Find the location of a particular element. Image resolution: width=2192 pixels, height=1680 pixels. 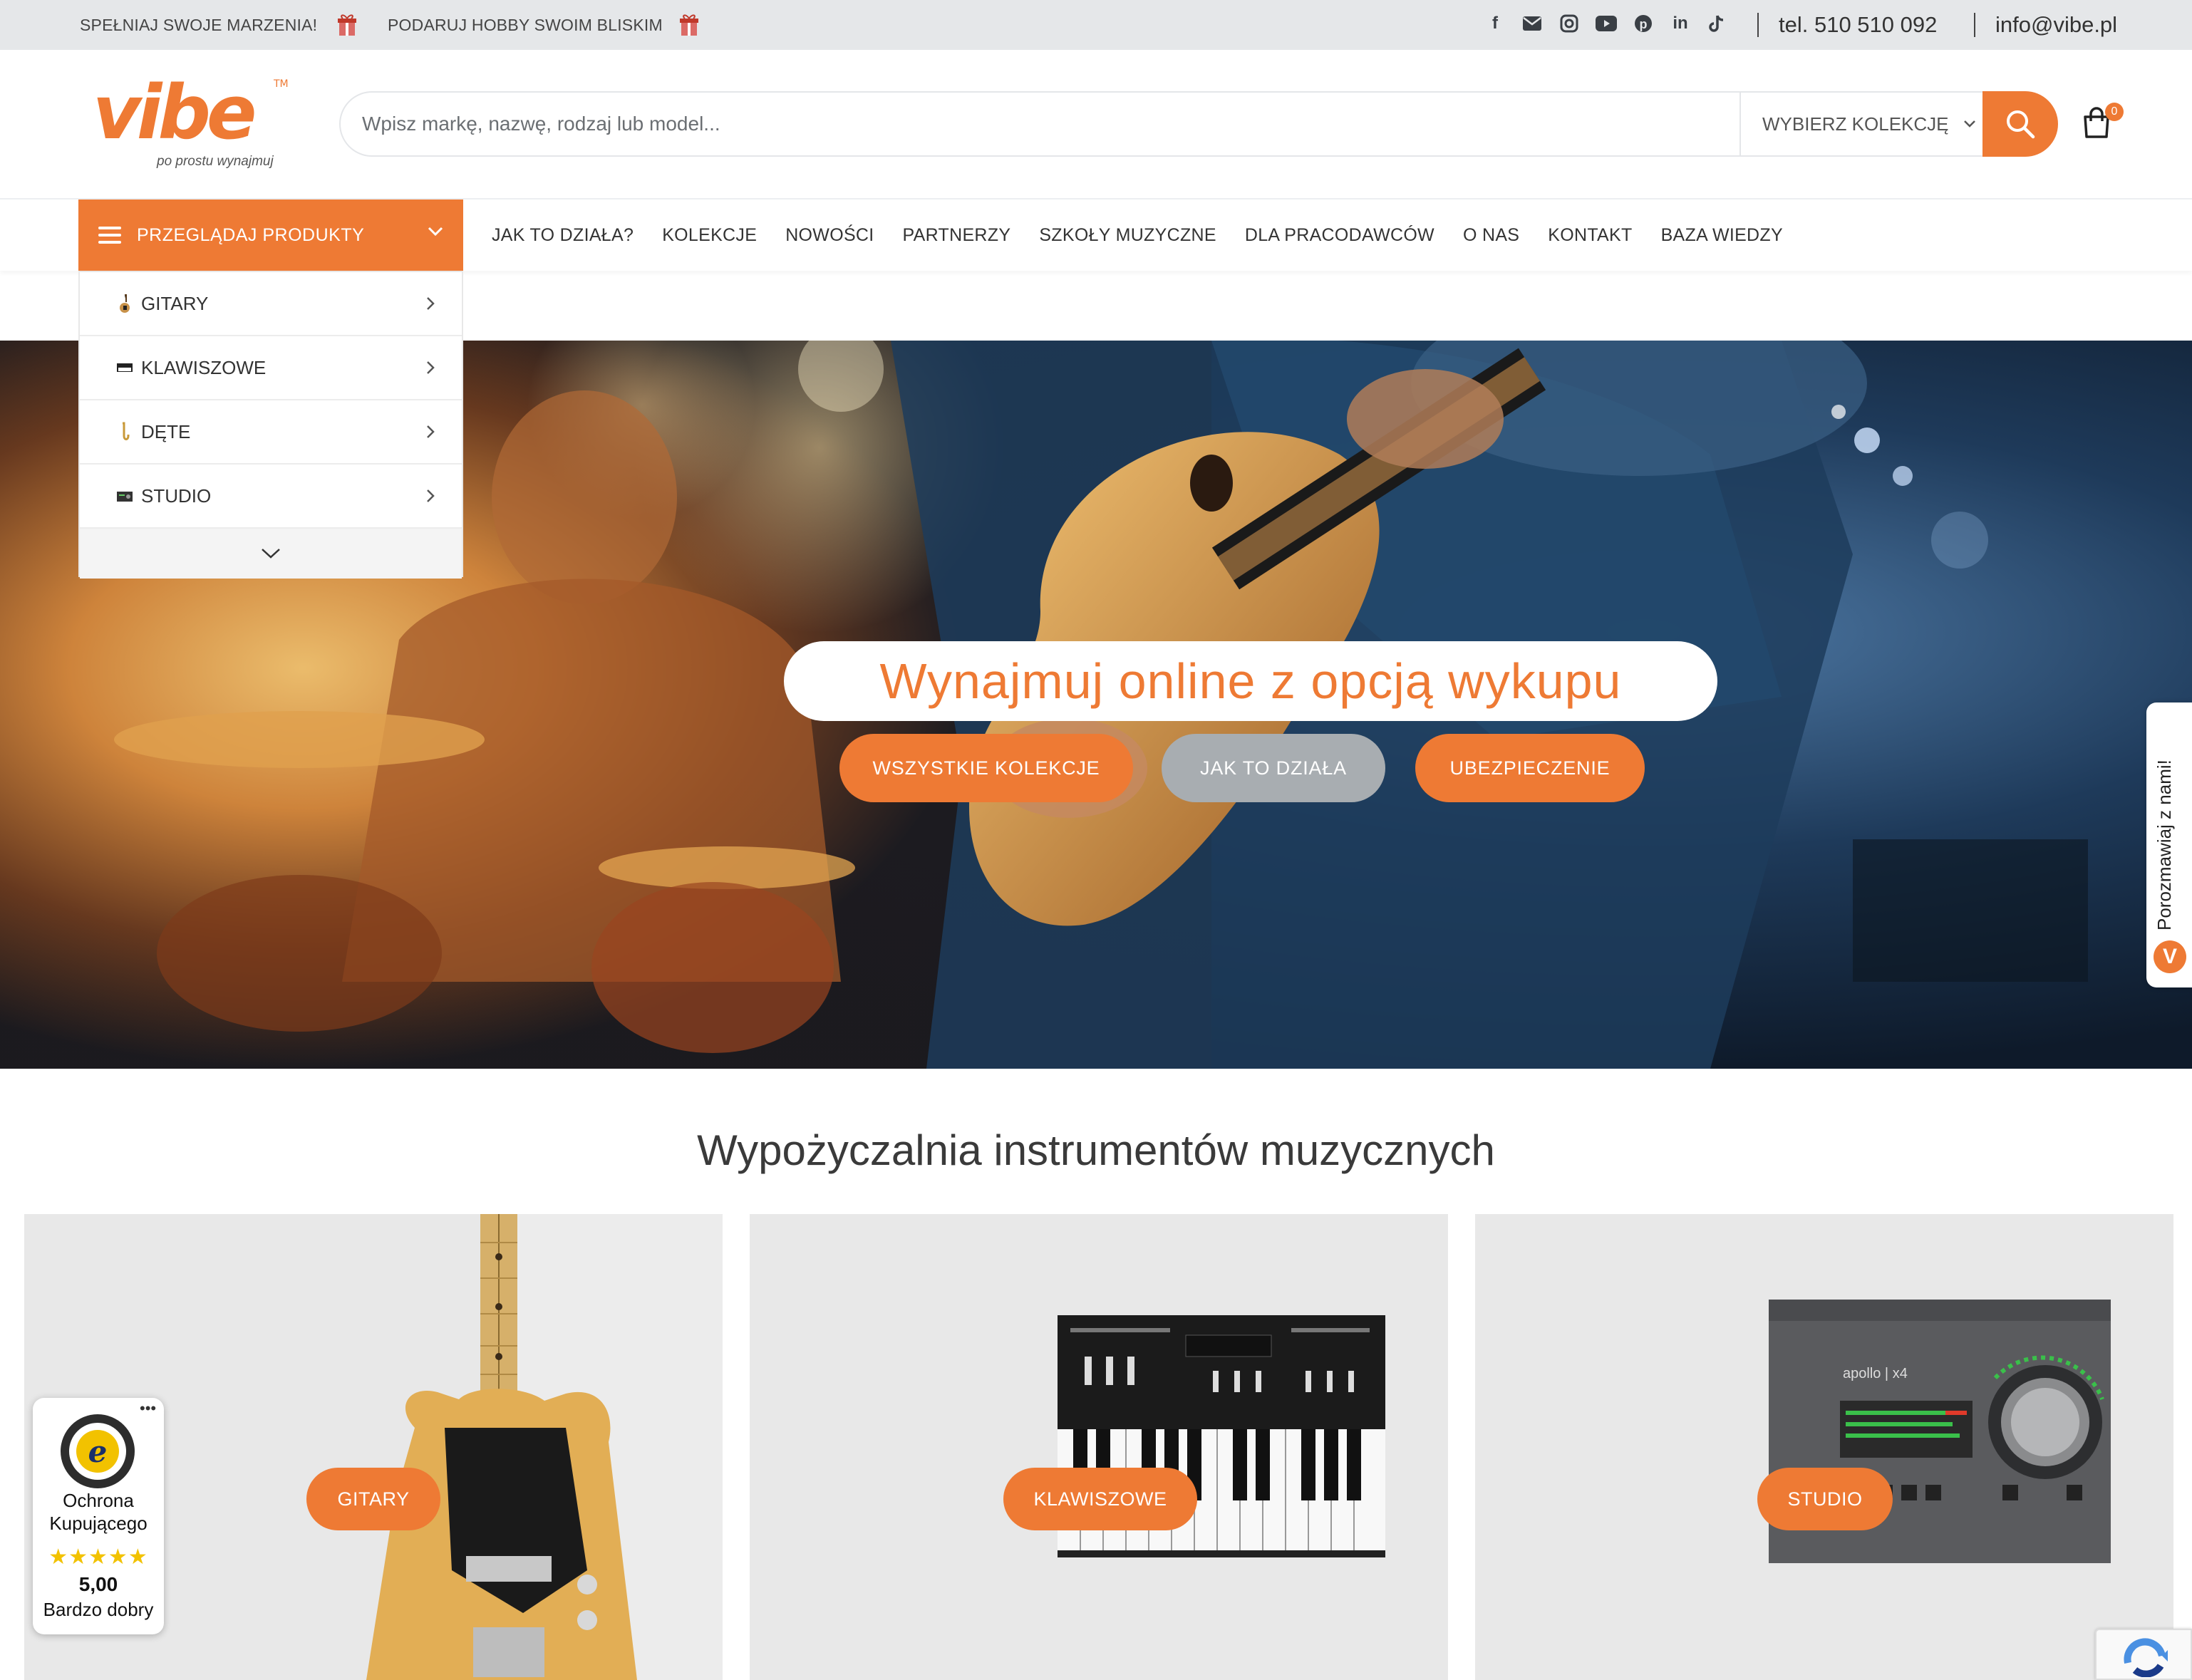

saxophone-icon is located at coordinates (126, 431).